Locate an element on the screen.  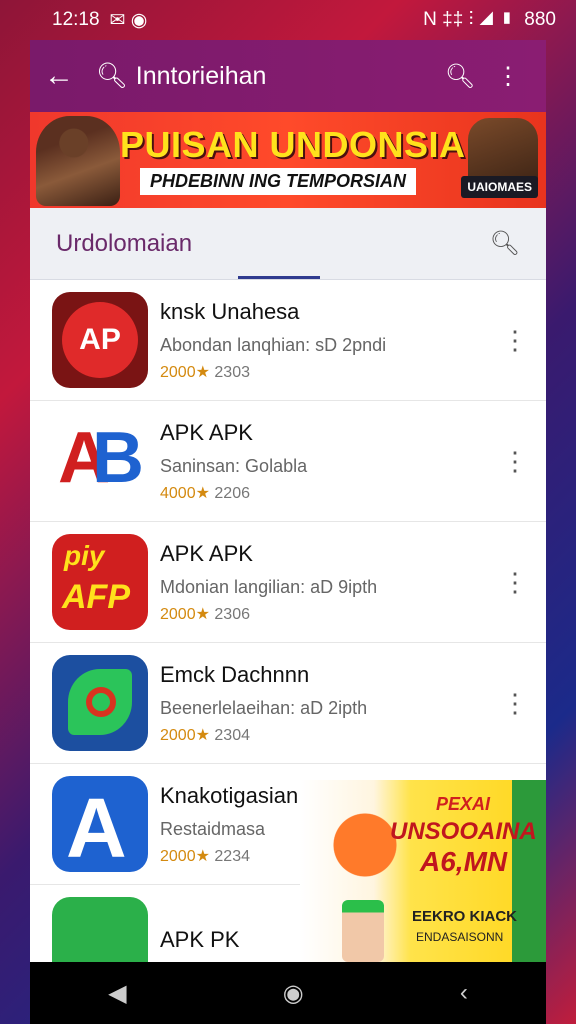
battery-level: 880 is located at coordinates (540, 19).